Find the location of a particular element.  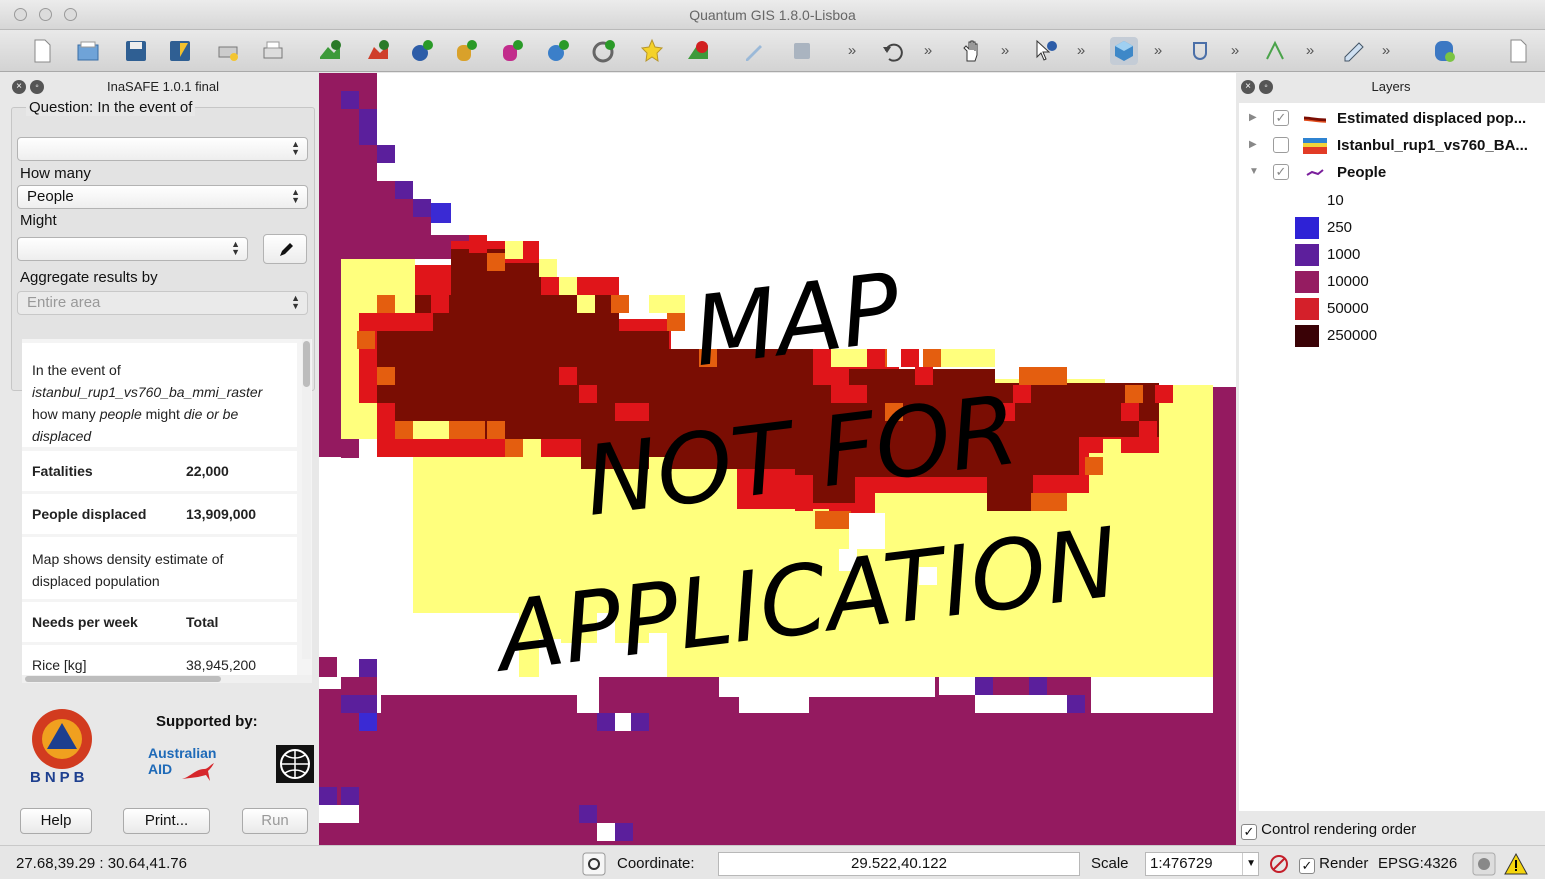

new-print-composer-icon is located at coordinates (228, 51).